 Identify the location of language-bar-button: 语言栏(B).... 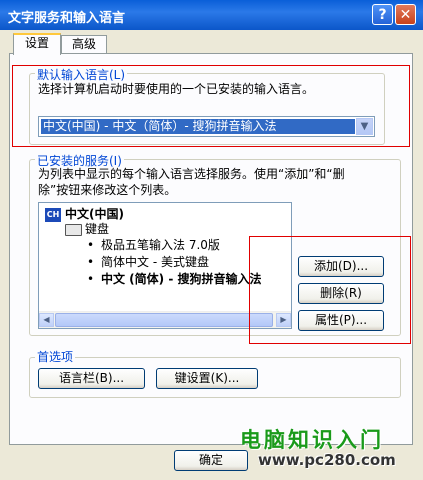
(91, 378).